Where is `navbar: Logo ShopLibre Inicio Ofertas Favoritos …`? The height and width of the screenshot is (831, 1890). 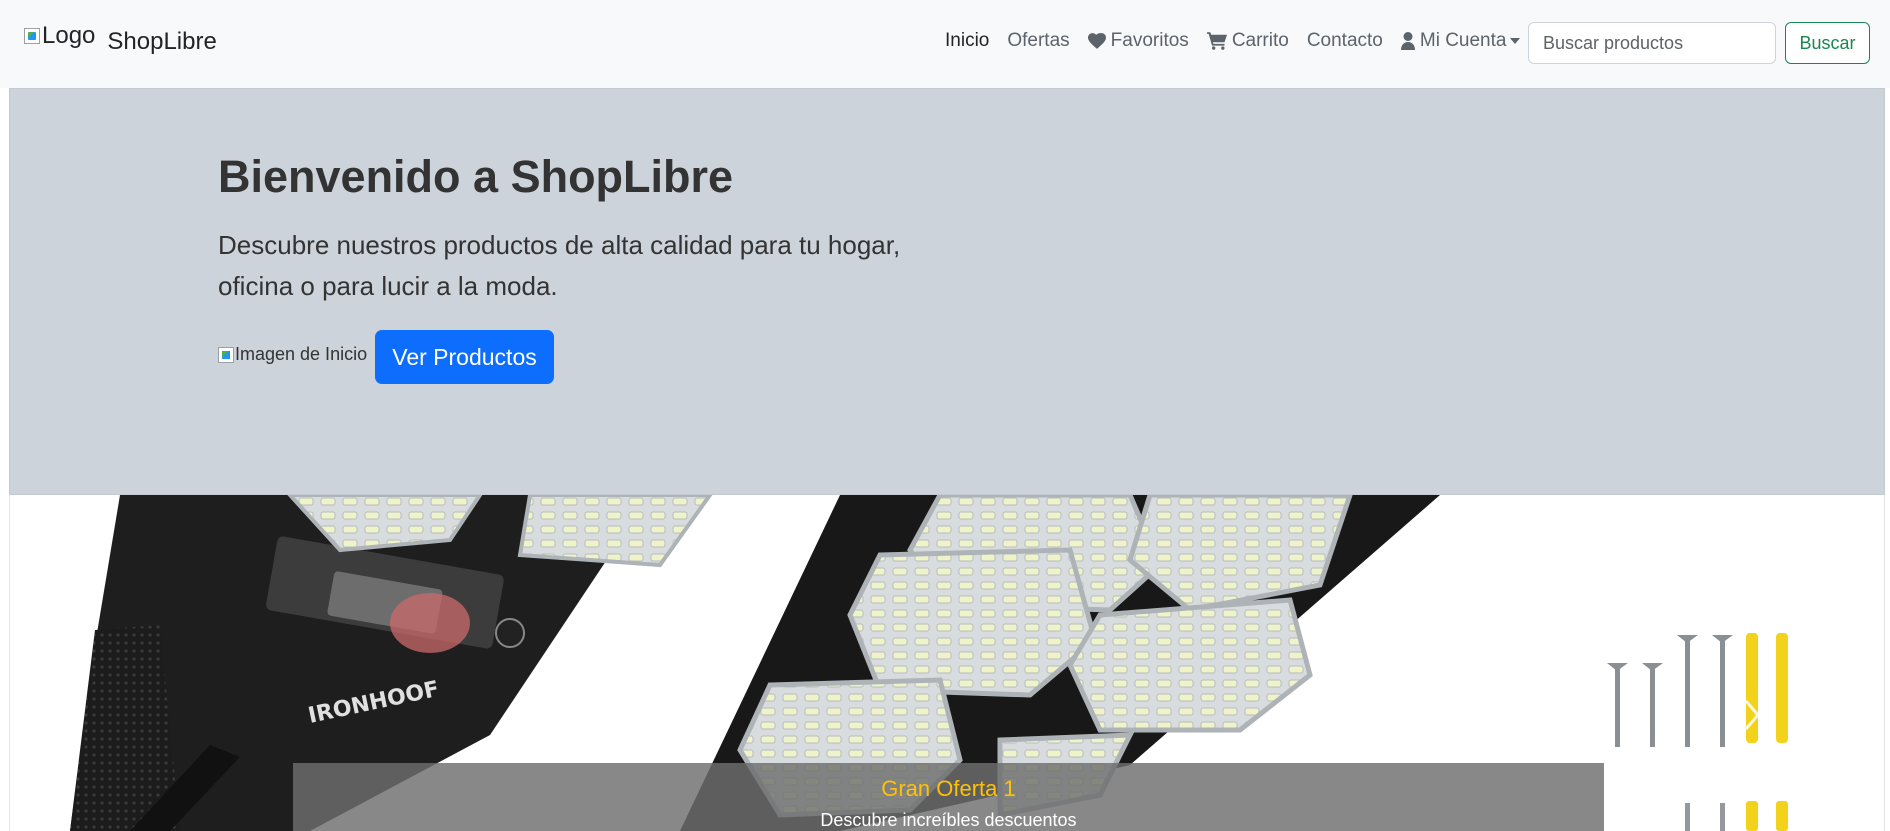 navbar: Logo ShopLibre Inicio Ofertas Favoritos … is located at coordinates (945, 44).